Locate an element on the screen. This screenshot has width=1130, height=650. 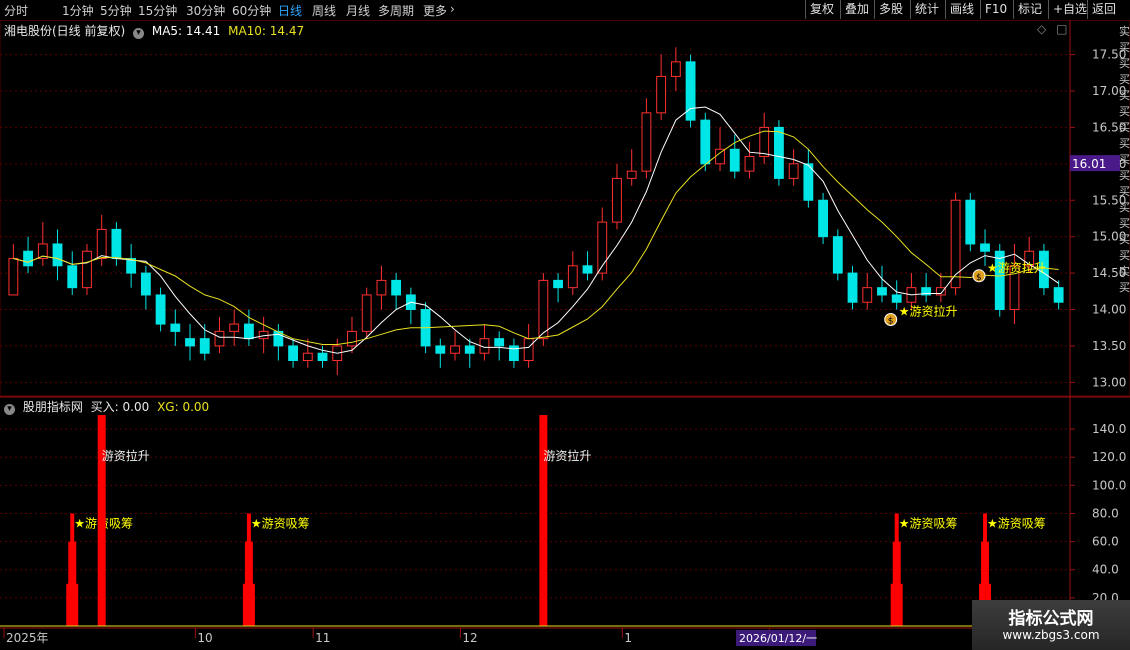
date-tick-label: 1 is located at coordinates (628, 638).